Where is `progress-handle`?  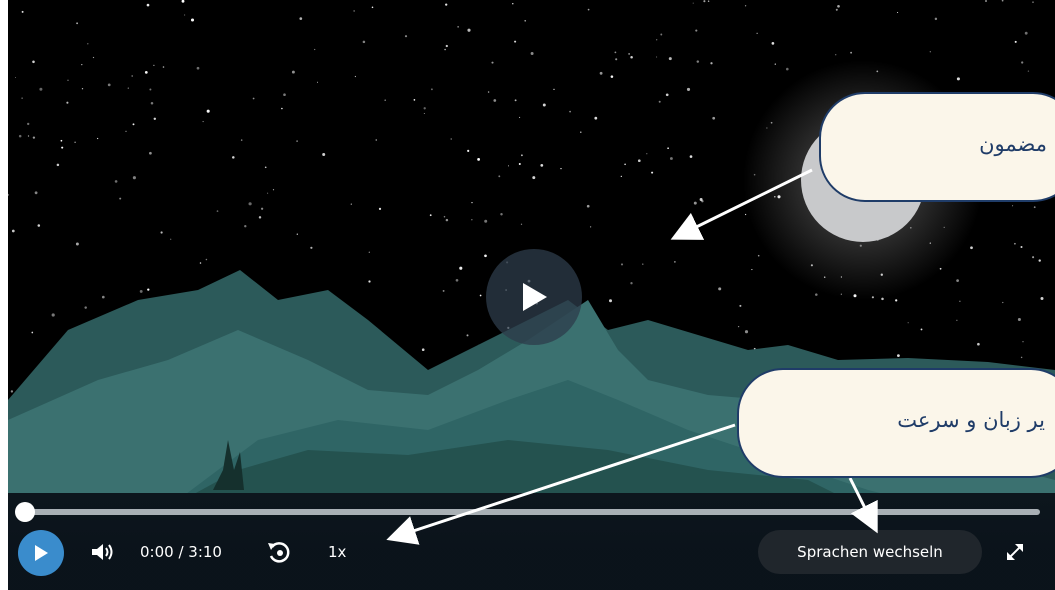 progress-handle is located at coordinates (25, 512).